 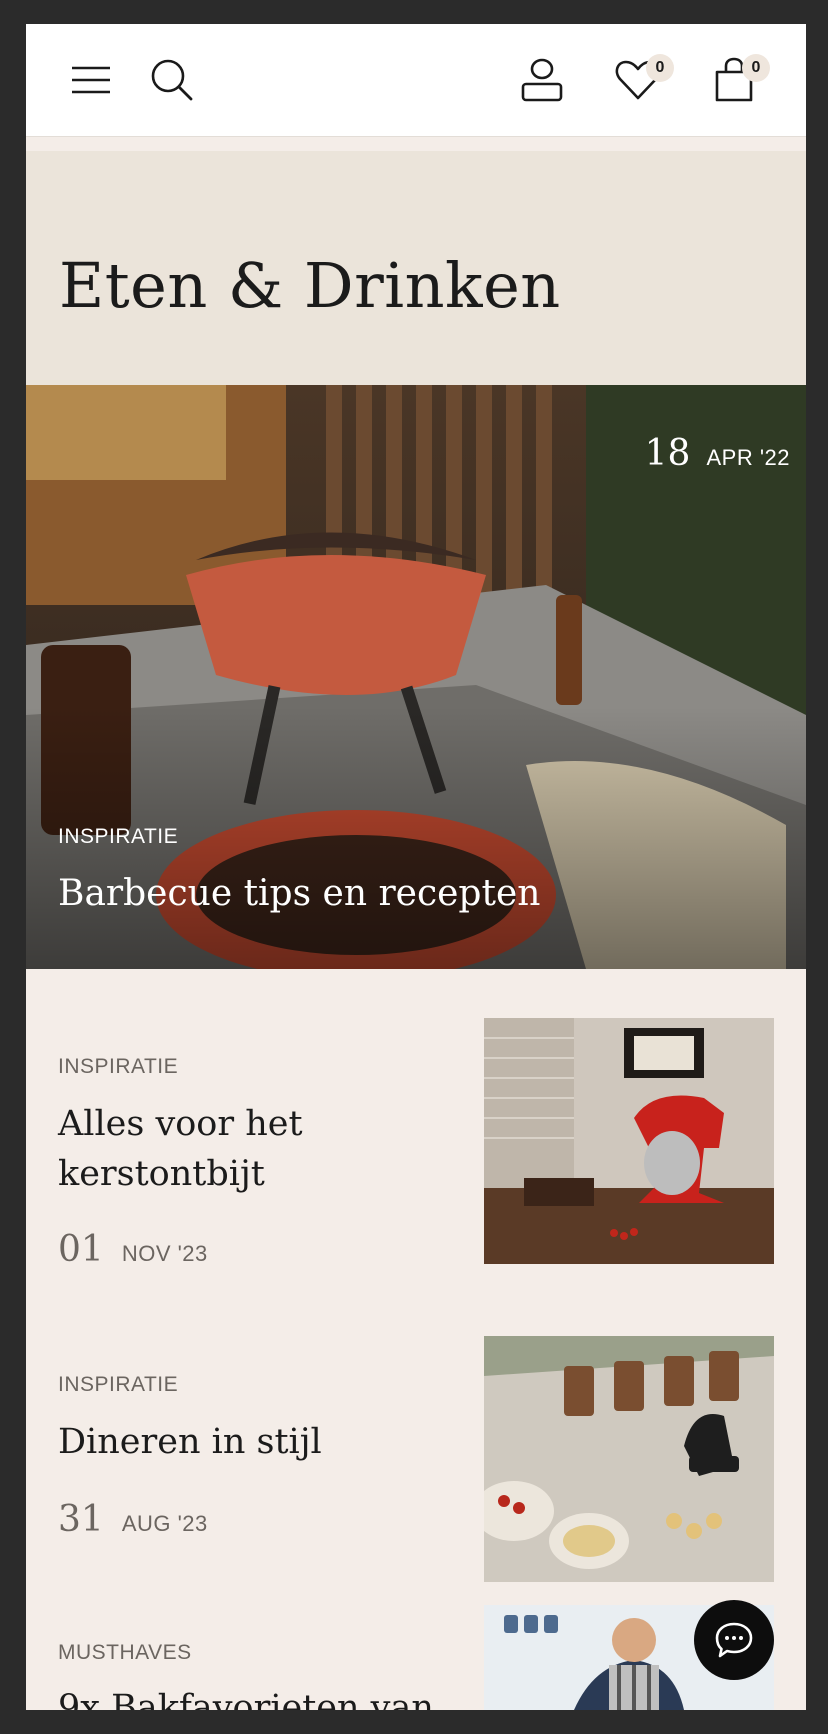 What do you see at coordinates (416, 80) in the screenshot?
I see `site-header: 0 0` at bounding box center [416, 80].